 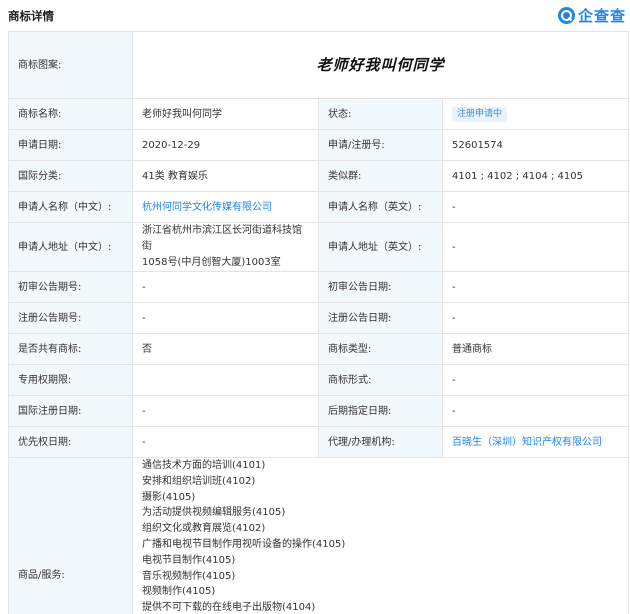 I want to click on value-reg-pub-no: -, so click(x=225, y=318).